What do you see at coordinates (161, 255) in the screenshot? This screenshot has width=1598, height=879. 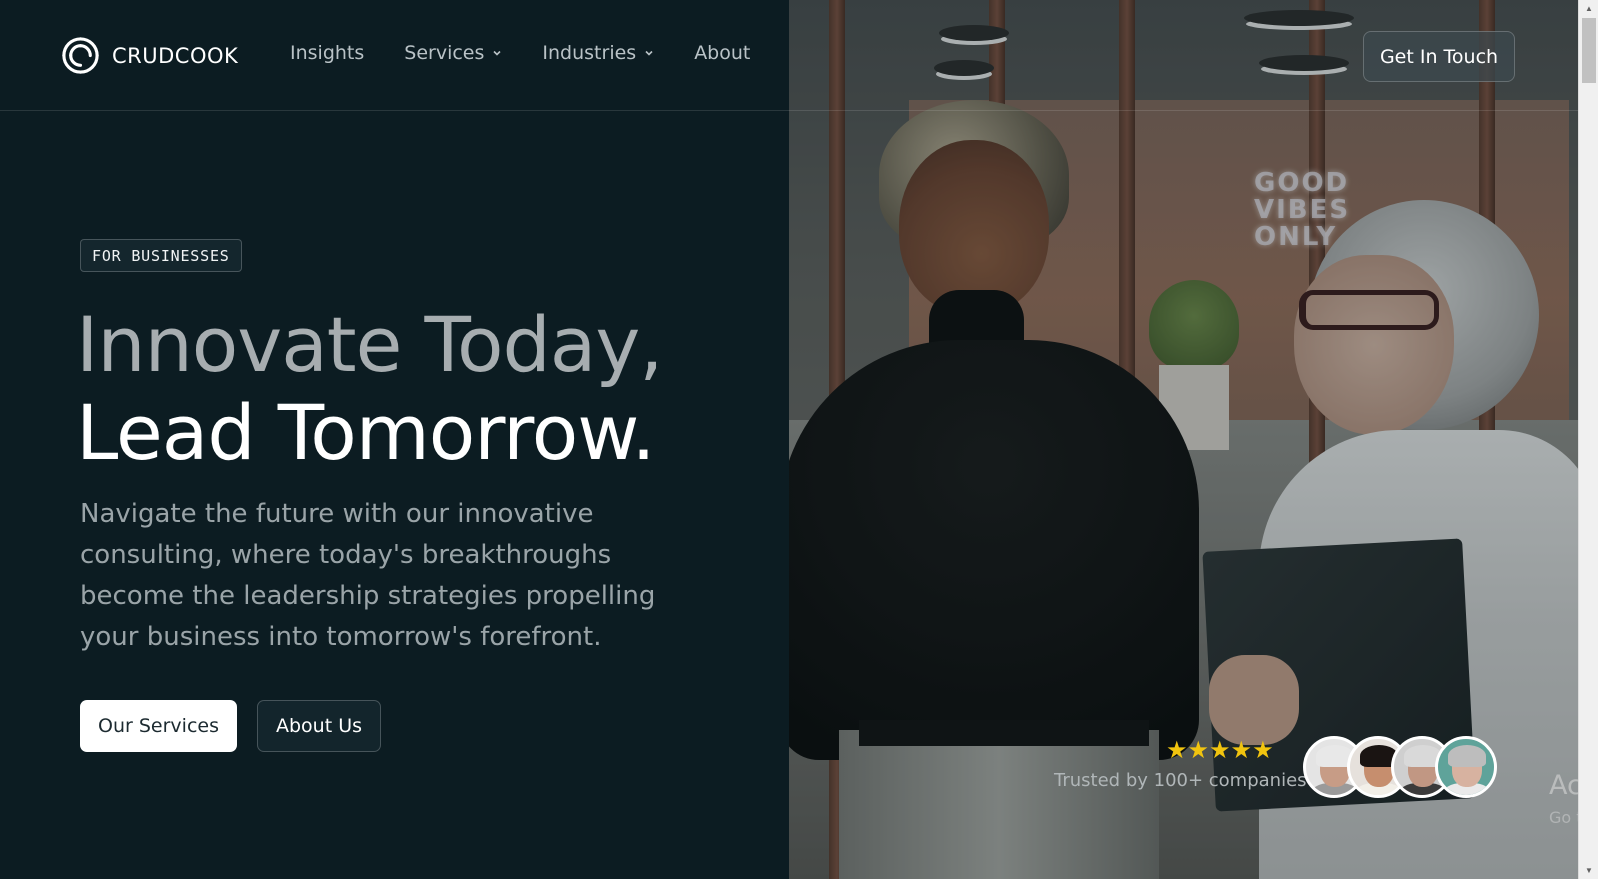 I see `audience-badge: FOR BUSINESSES` at bounding box center [161, 255].